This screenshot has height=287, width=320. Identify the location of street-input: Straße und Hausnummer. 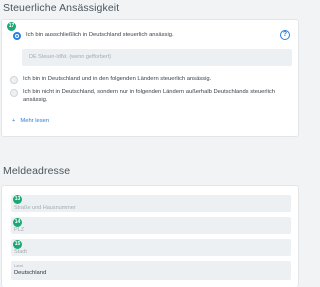
(151, 203).